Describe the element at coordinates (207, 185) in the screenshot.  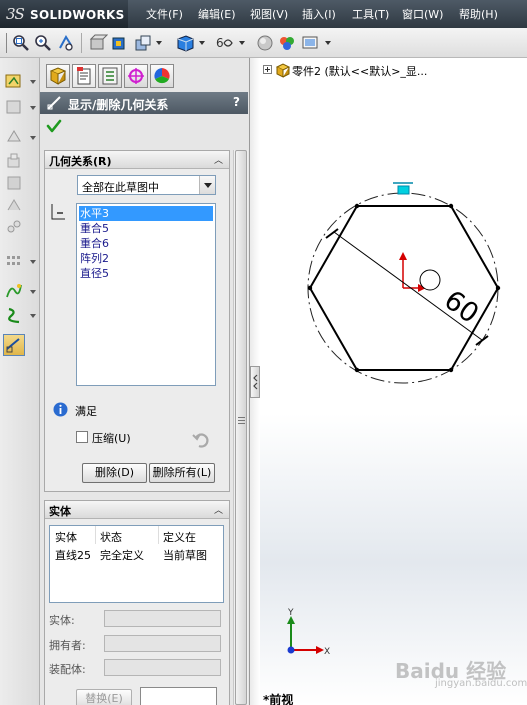
I see `chevron-down-icon` at that location.